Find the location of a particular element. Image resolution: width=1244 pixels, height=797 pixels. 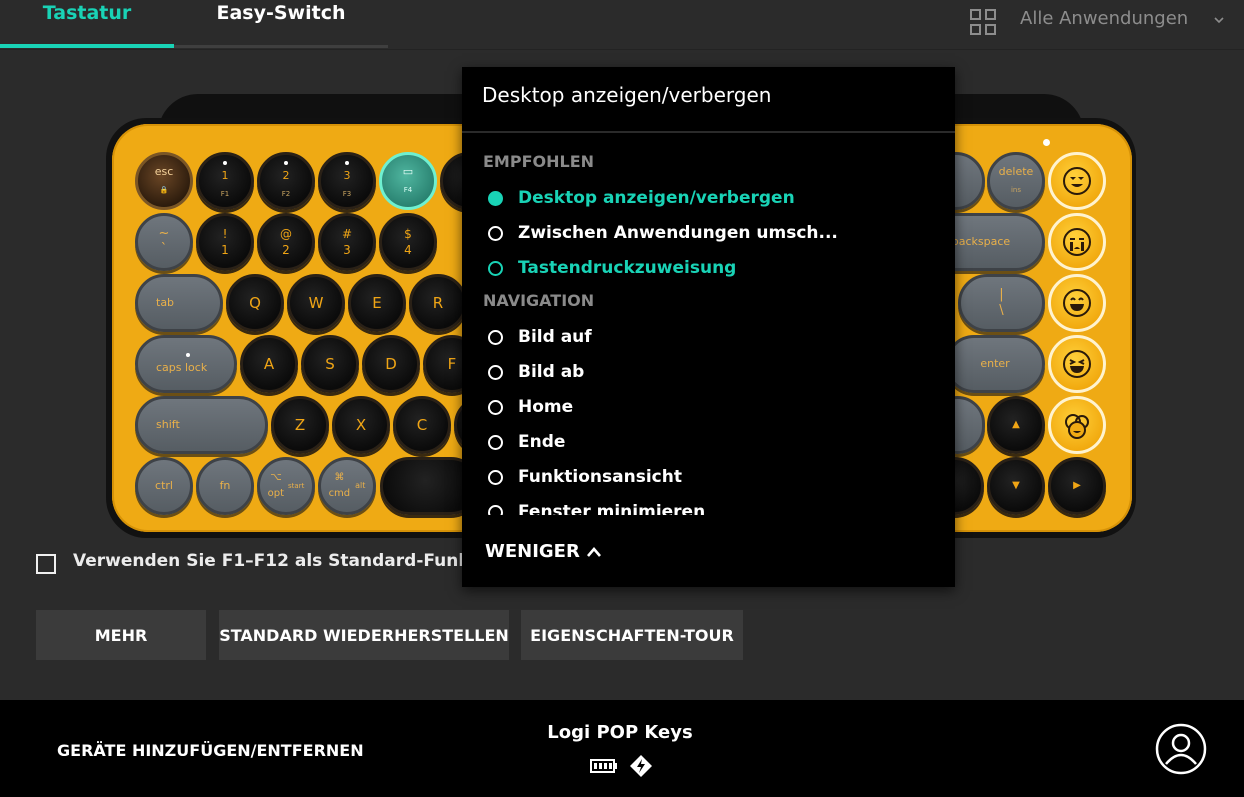

emoji-picker-icon is located at coordinates (1077, 426).